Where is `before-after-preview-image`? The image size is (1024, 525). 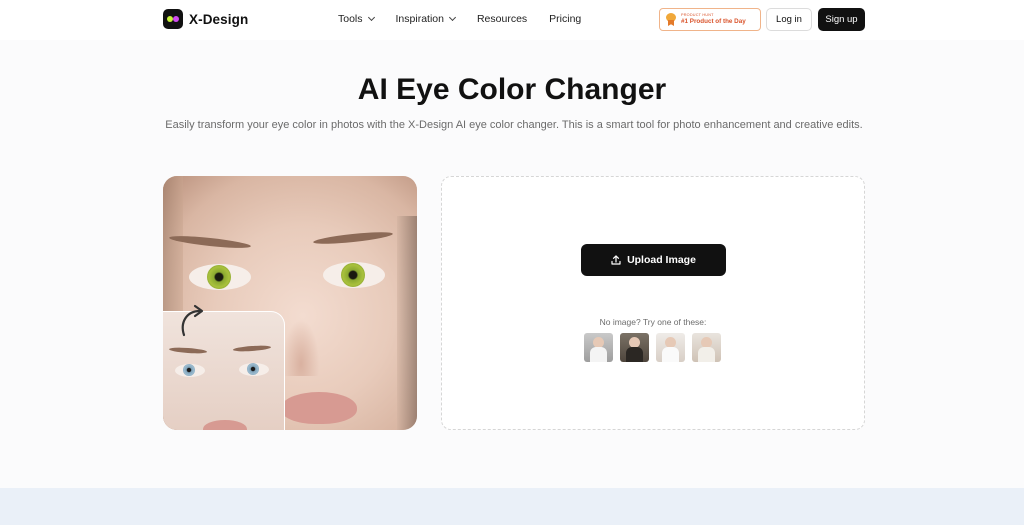
before-after-preview-image is located at coordinates (290, 303).